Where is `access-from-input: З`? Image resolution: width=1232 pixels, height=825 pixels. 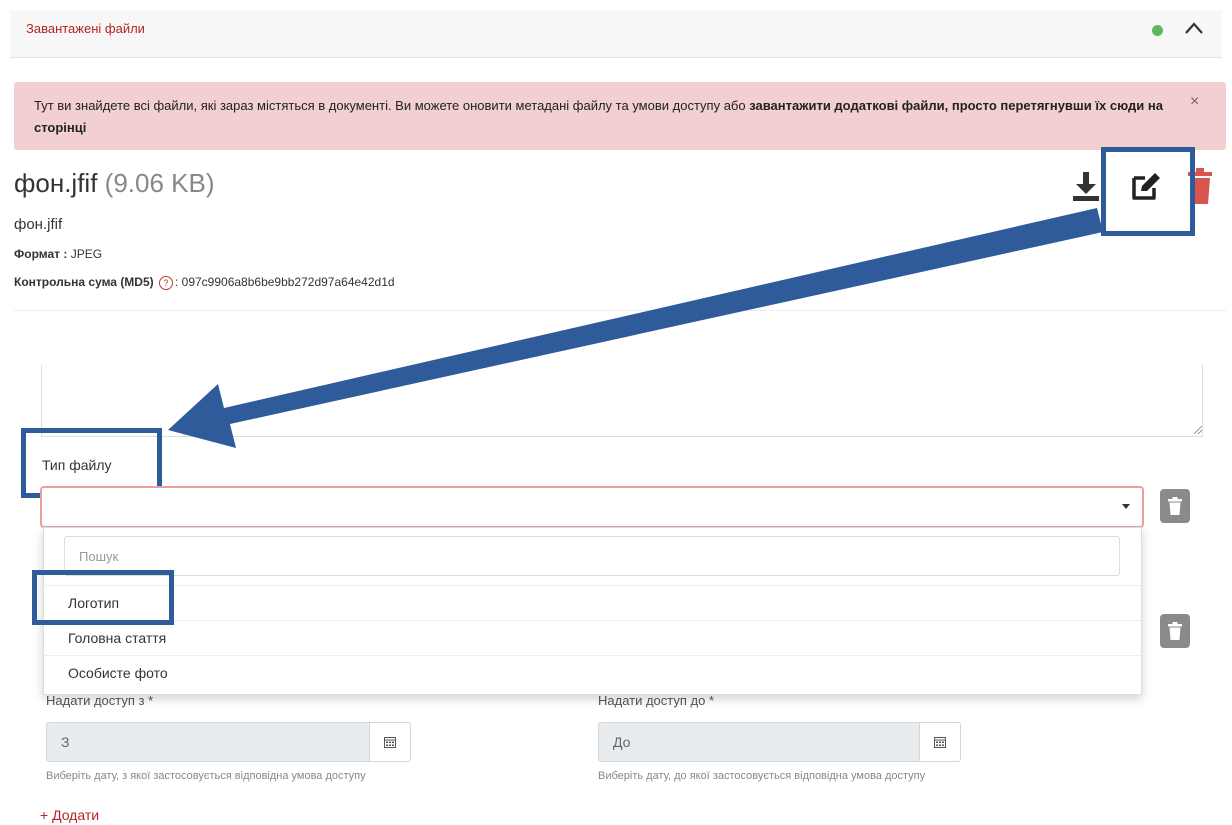
access-from-input: З is located at coordinates (208, 742).